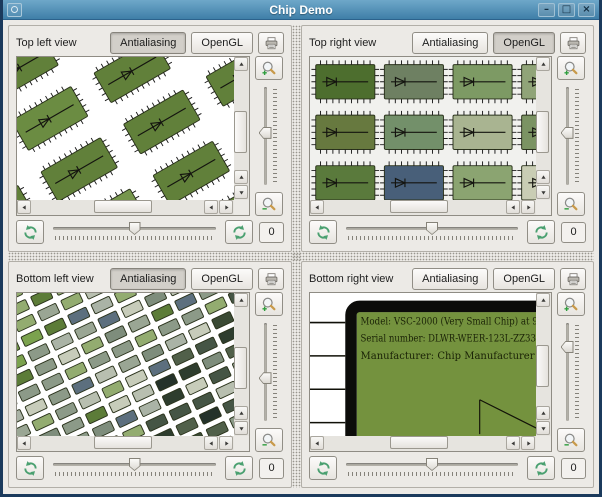 This screenshot has width=602, height=497. Describe the element at coordinates (301, 10) in the screenshot. I see `titlebar: Chip Demo – □ ×` at that location.